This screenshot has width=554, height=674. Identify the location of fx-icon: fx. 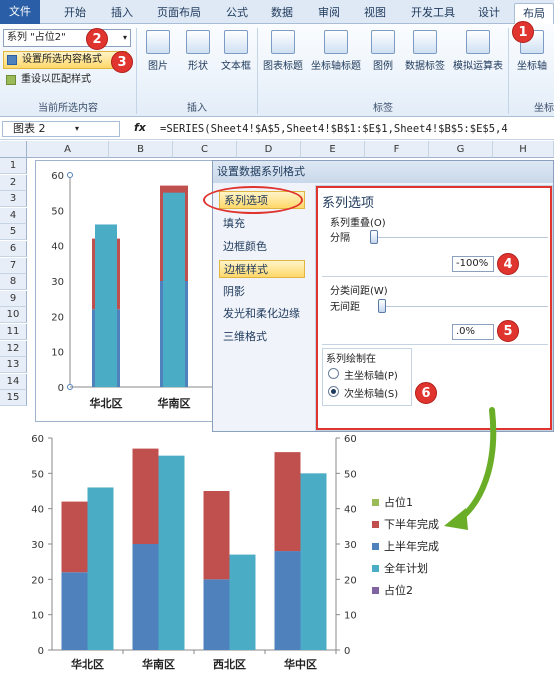
(140, 127).